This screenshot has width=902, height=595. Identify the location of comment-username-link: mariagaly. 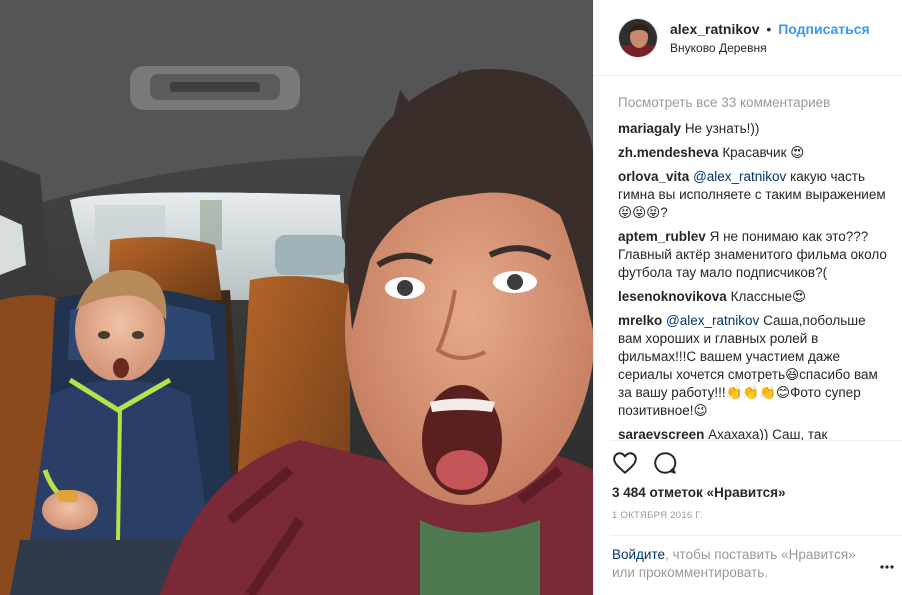
(649, 128).